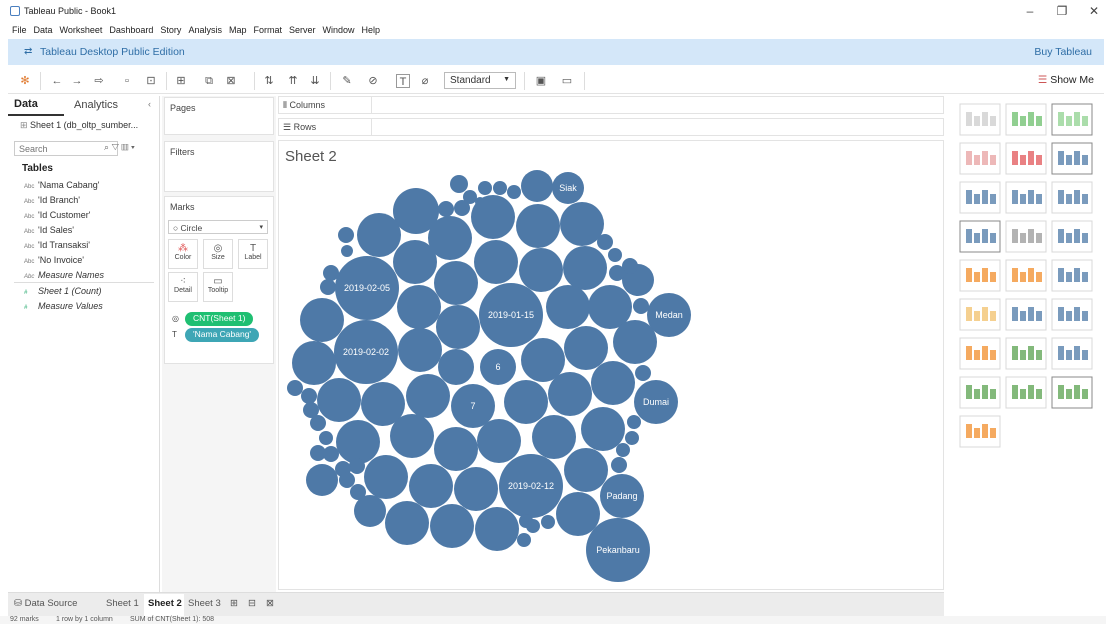  I want to click on menu-item-format: Format, so click(267, 30).